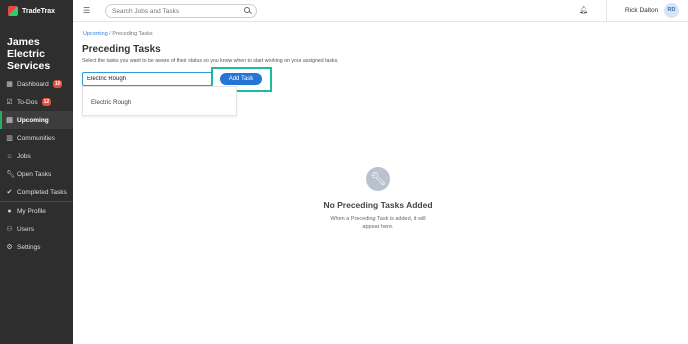  I want to click on sidebar-item-open-tasks: 🔧︎ Open Tasks, so click(36, 174).